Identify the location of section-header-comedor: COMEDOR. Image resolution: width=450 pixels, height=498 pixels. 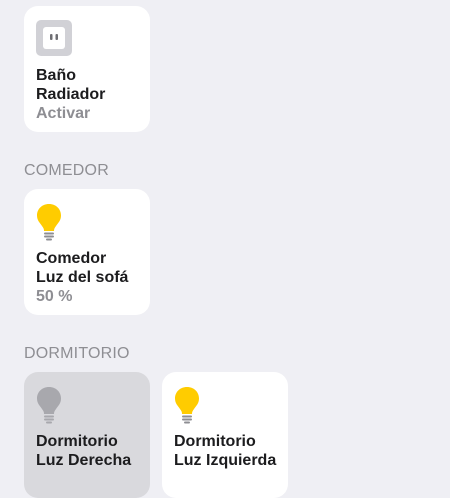
(66, 170).